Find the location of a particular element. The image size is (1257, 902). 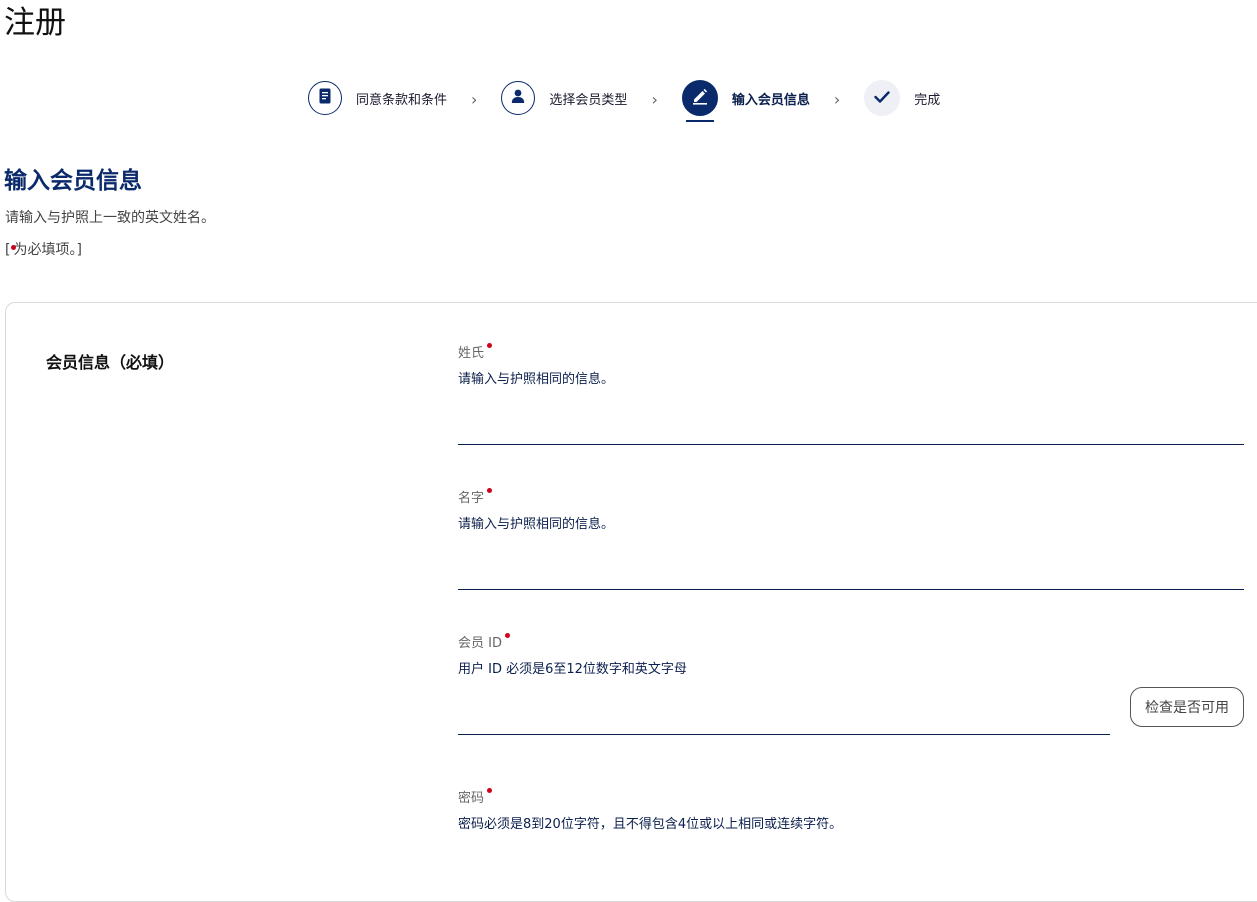

step-select-member-type: 选择会员类型 is located at coordinates (564, 98).